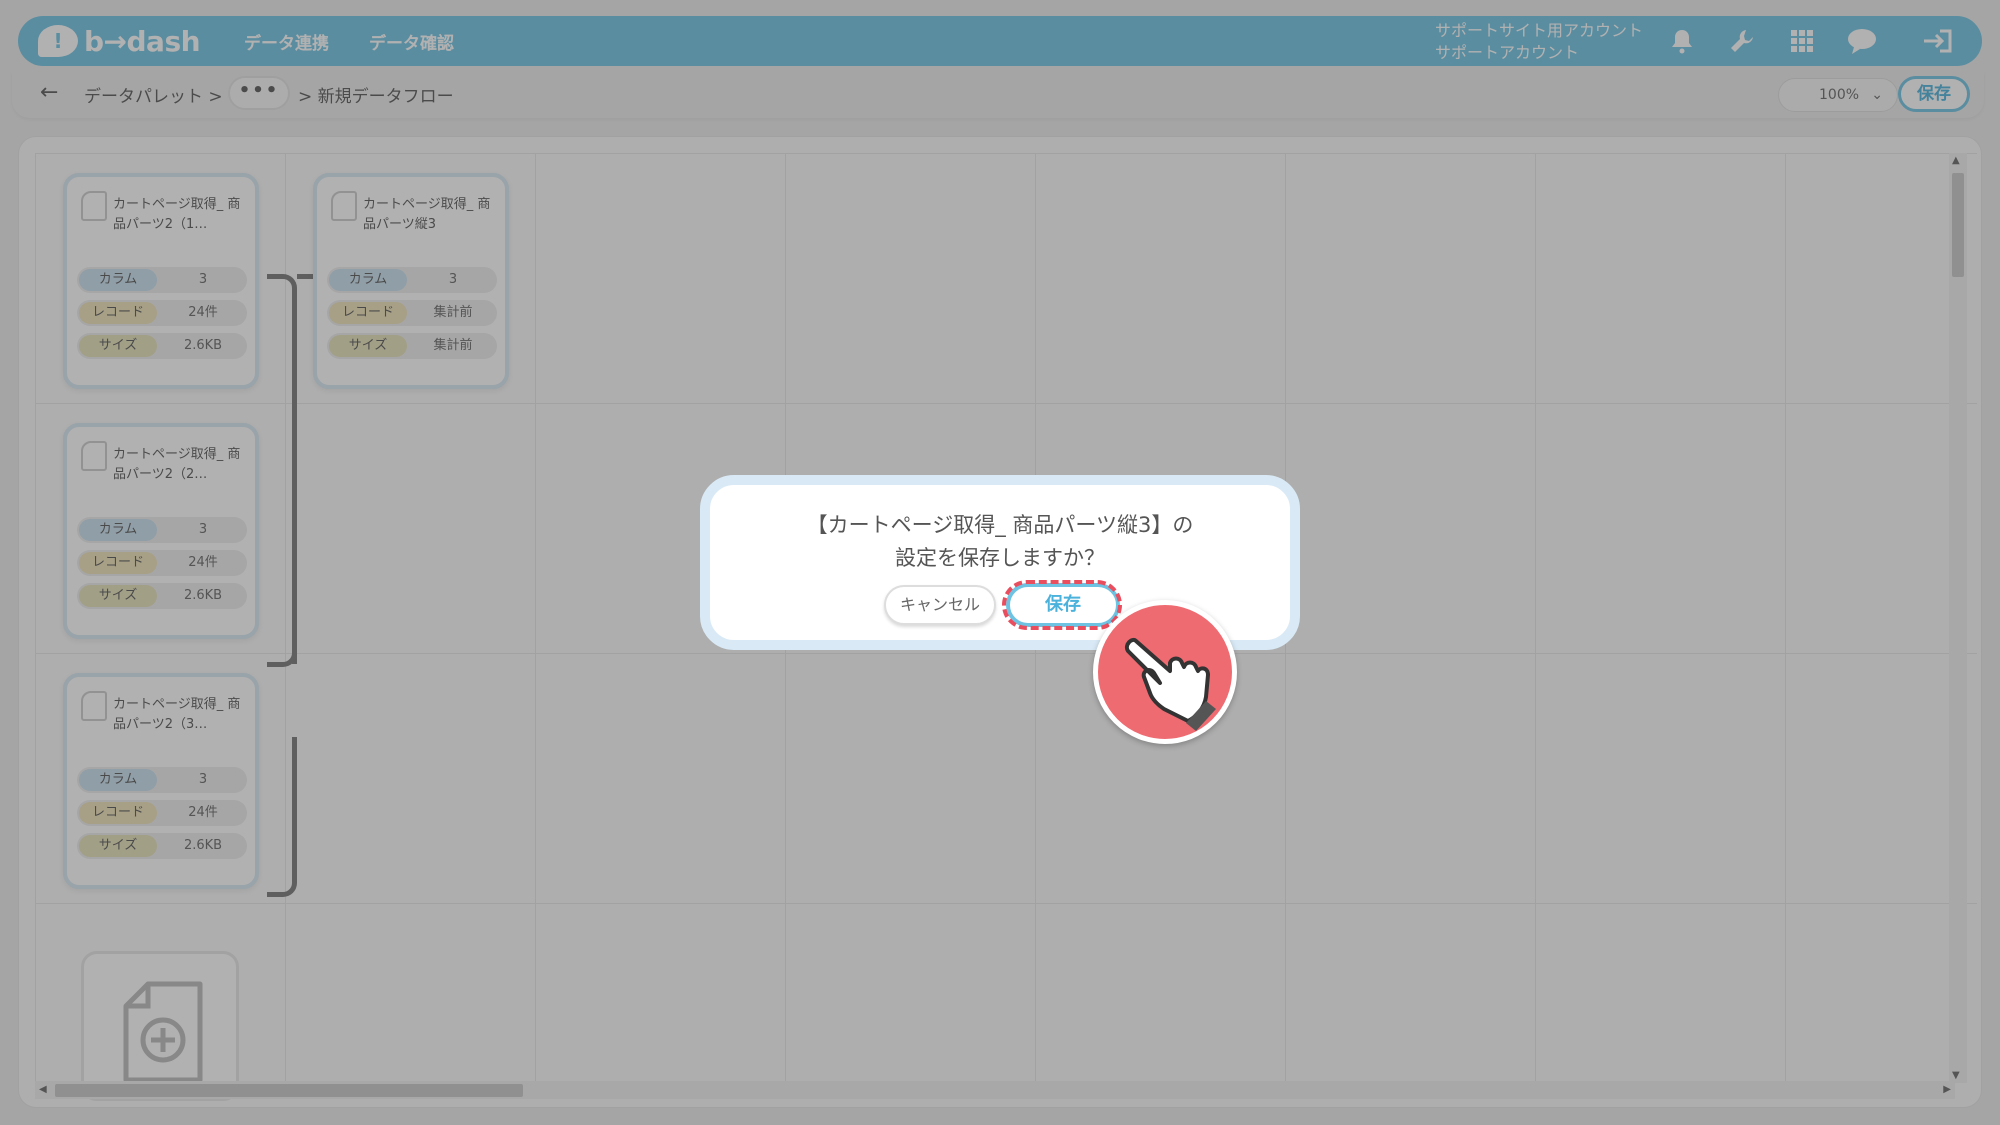  I want to click on dialog-message: 【カートページ取得_ 商品パーツ縦3】の 設定を保存しますか？, so click(1000, 542).